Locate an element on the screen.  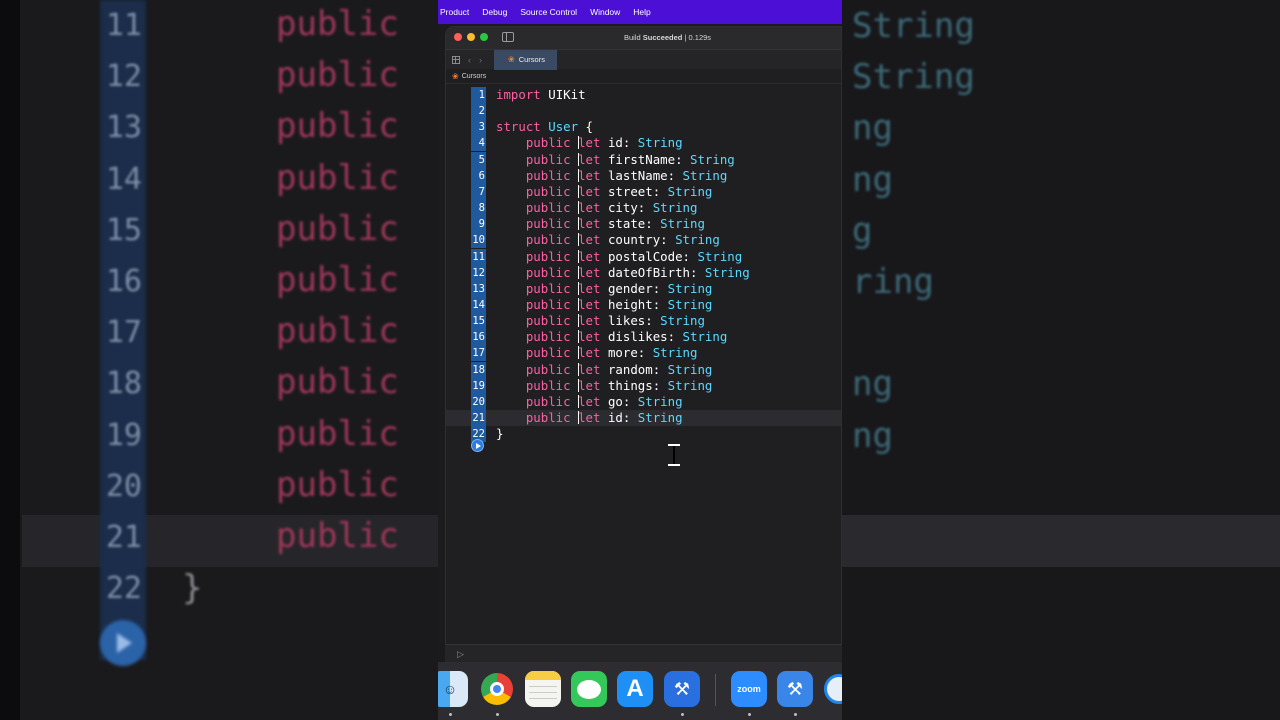
property-name: gender is located at coordinates (630, 288).